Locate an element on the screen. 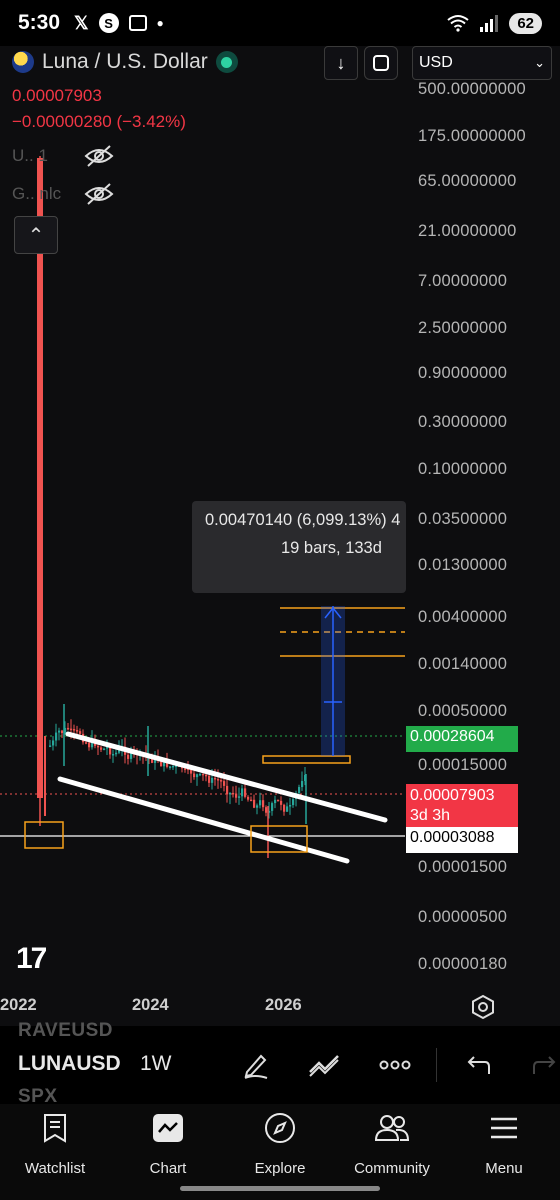  x-icon: 𝕏 is located at coordinates (81, 22).